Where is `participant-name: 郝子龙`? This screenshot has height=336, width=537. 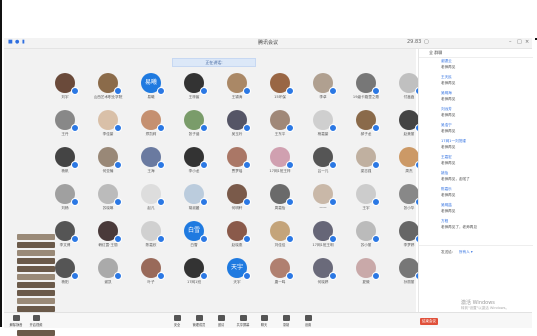
participant-name: 郝子龙 is located at coordinates (366, 134).